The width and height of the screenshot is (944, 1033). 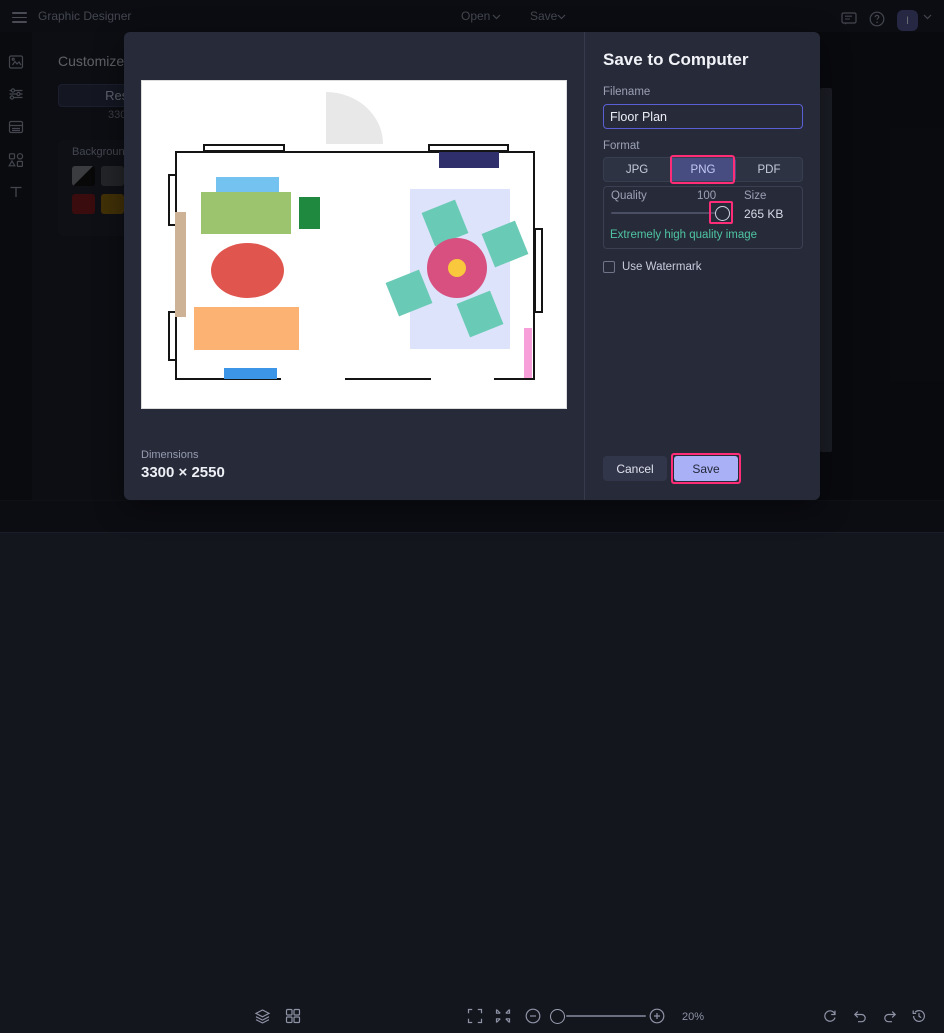 What do you see at coordinates (246, 213) in the screenshot?
I see `furniture-bed` at bounding box center [246, 213].